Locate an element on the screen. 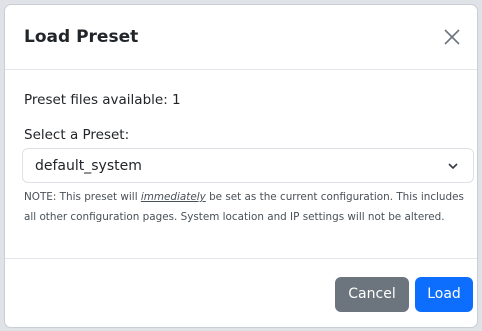  load-button: Load is located at coordinates (444, 294).